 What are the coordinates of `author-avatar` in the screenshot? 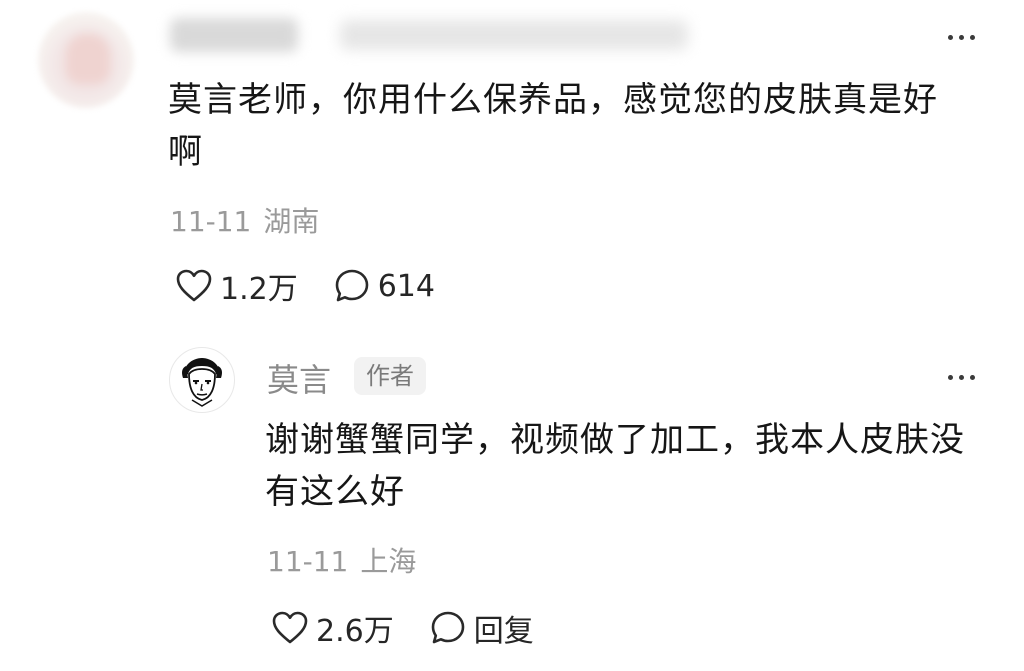 It's located at (202, 380).